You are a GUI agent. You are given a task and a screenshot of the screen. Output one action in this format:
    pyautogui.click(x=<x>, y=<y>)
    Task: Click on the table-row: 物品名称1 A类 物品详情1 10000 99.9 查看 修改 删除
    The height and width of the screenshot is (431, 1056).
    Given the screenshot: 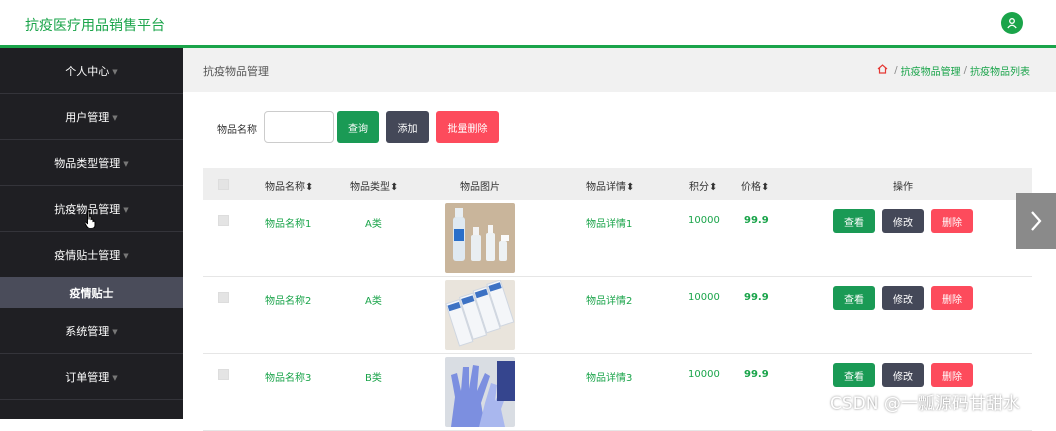 What is the action you would take?
    pyautogui.click(x=617, y=238)
    